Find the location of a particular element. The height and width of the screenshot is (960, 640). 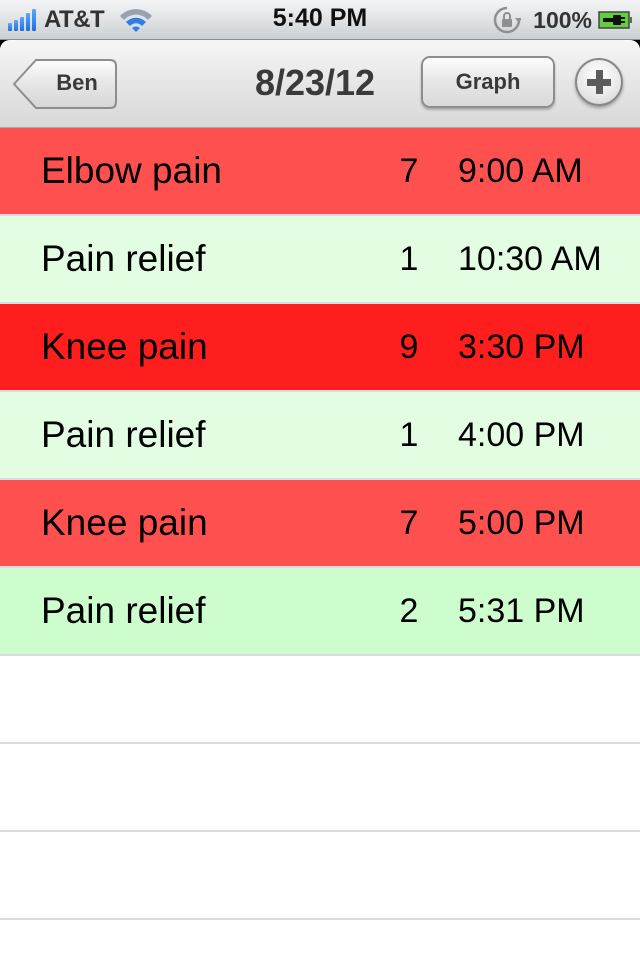

table-row: Pain relief 2 5:31 PM is located at coordinates (320, 612).